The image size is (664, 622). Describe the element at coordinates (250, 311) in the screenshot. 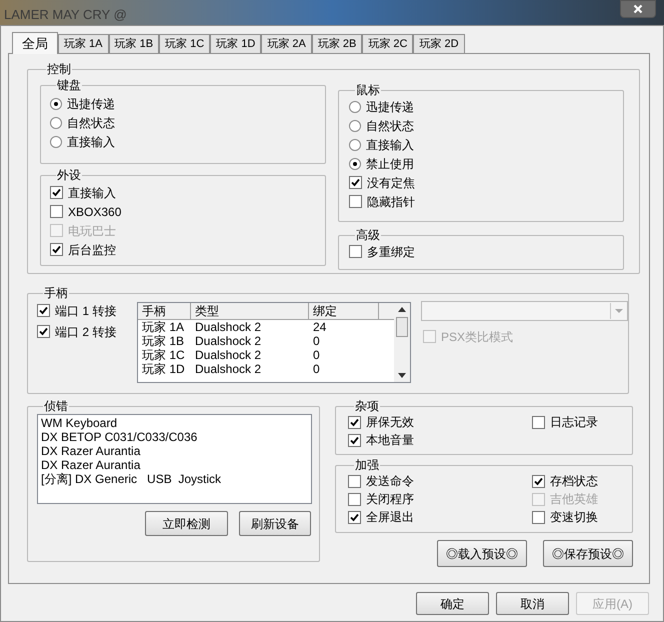

I see `column-header: 类型` at that location.